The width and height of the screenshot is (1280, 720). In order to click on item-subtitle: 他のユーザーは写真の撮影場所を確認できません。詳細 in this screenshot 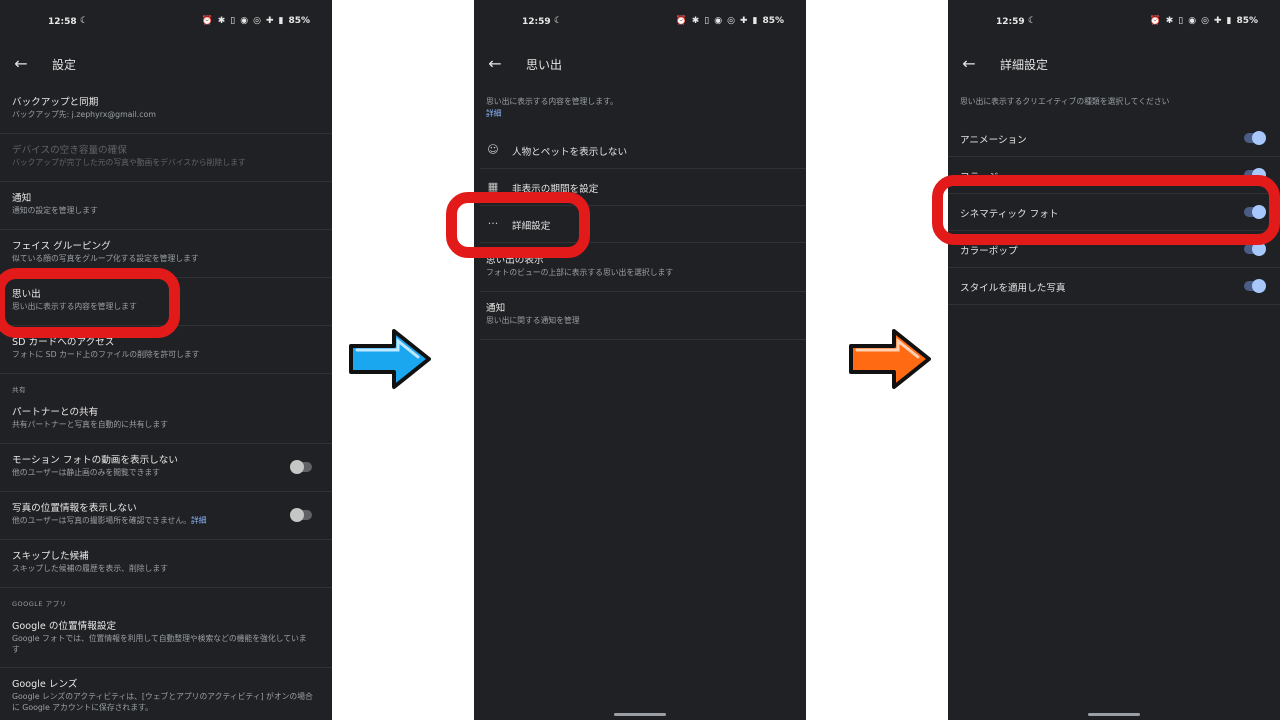, I will do `click(166, 520)`.